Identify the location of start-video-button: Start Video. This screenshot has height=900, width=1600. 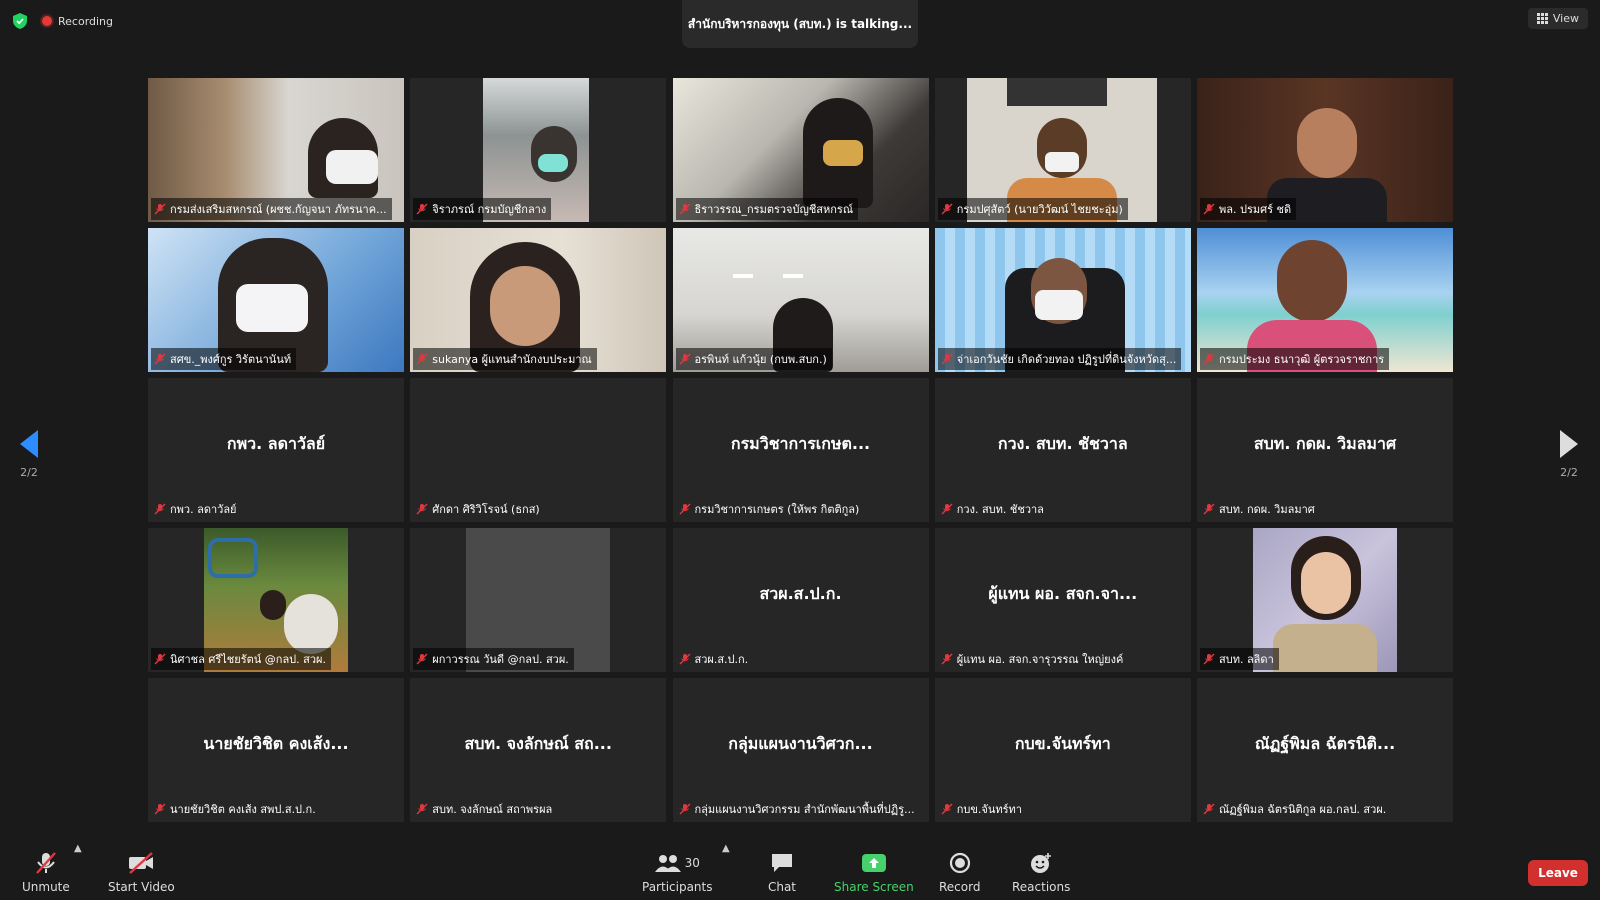
(141, 872).